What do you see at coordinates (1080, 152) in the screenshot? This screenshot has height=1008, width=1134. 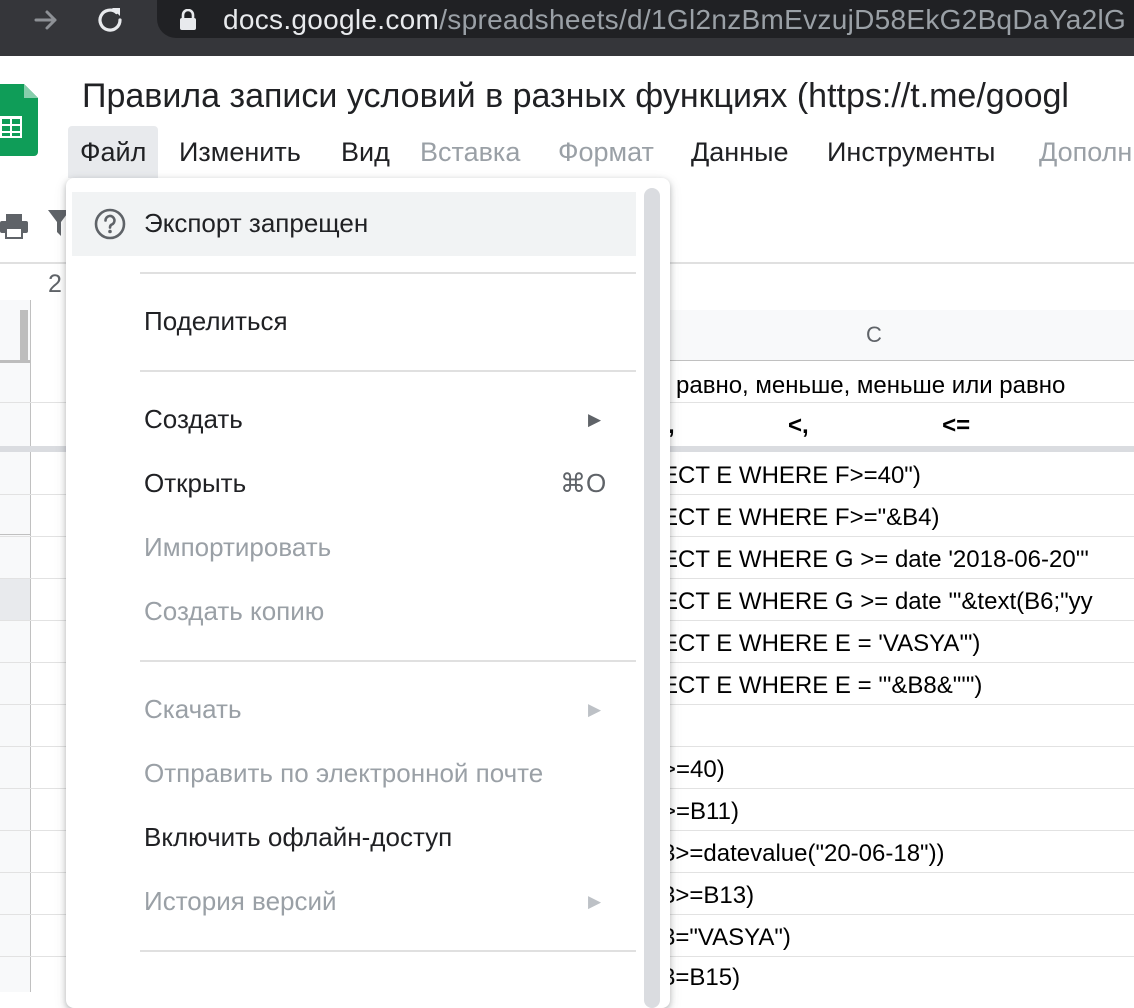 I see `menu-addons: Дополн` at bounding box center [1080, 152].